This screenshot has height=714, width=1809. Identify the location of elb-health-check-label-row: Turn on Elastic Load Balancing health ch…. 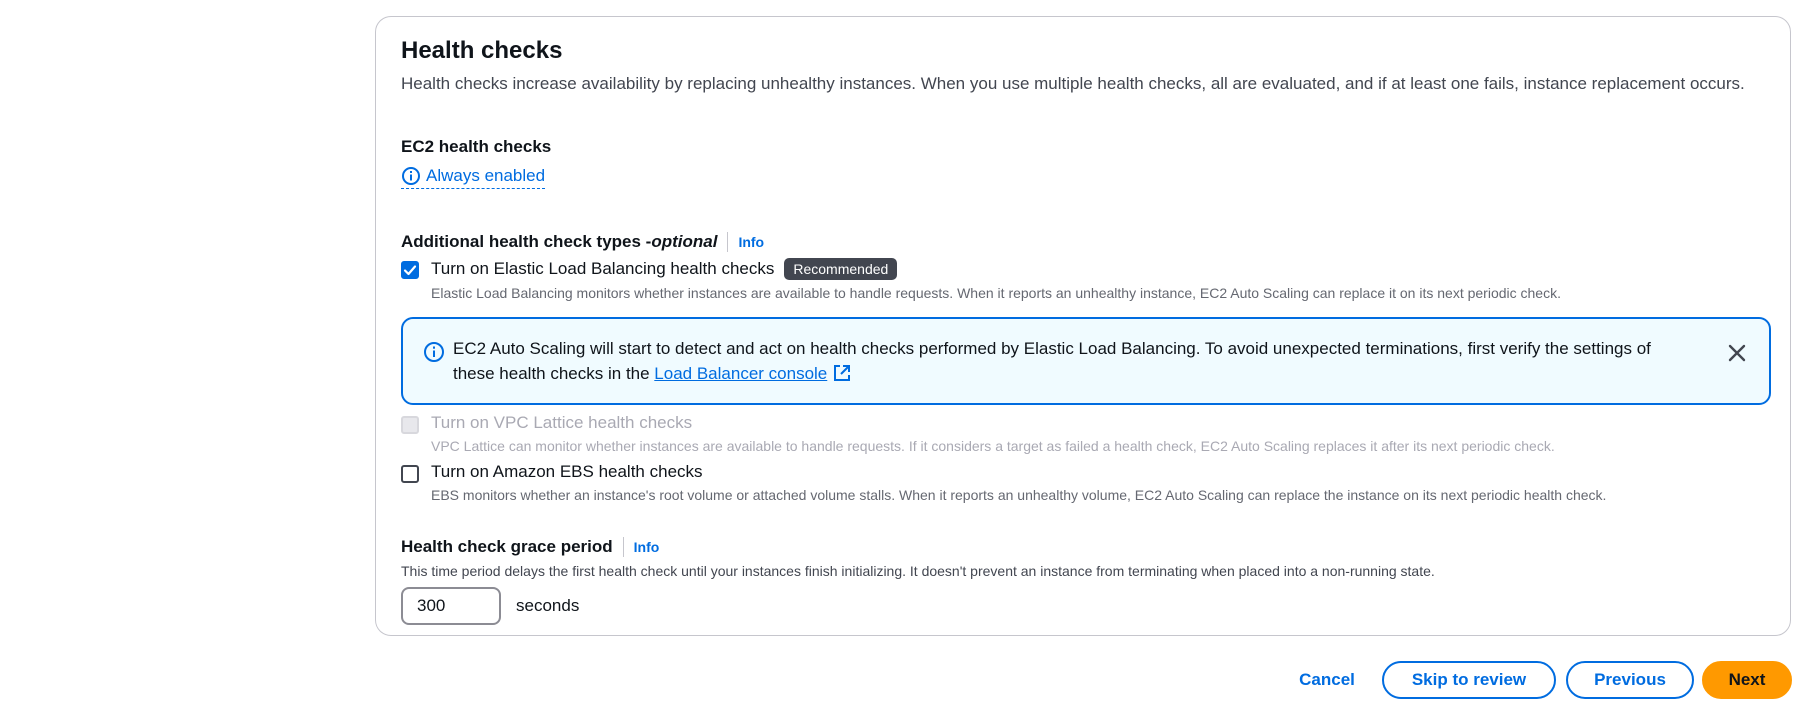
(996, 269).